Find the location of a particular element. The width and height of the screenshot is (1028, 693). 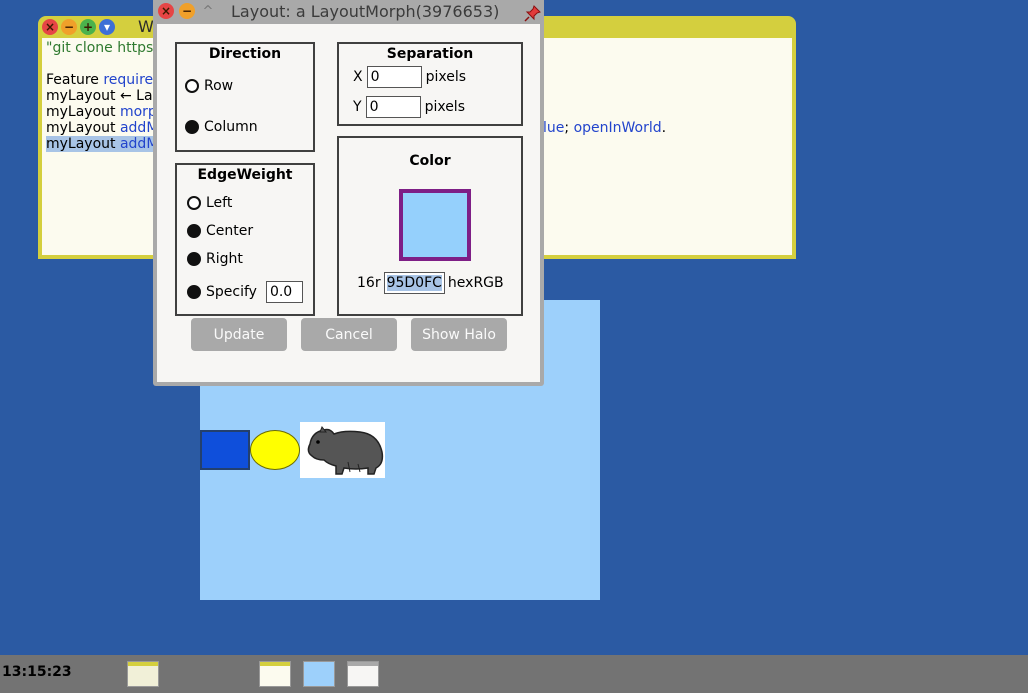

direction-column-option: Column is located at coordinates (221, 127).